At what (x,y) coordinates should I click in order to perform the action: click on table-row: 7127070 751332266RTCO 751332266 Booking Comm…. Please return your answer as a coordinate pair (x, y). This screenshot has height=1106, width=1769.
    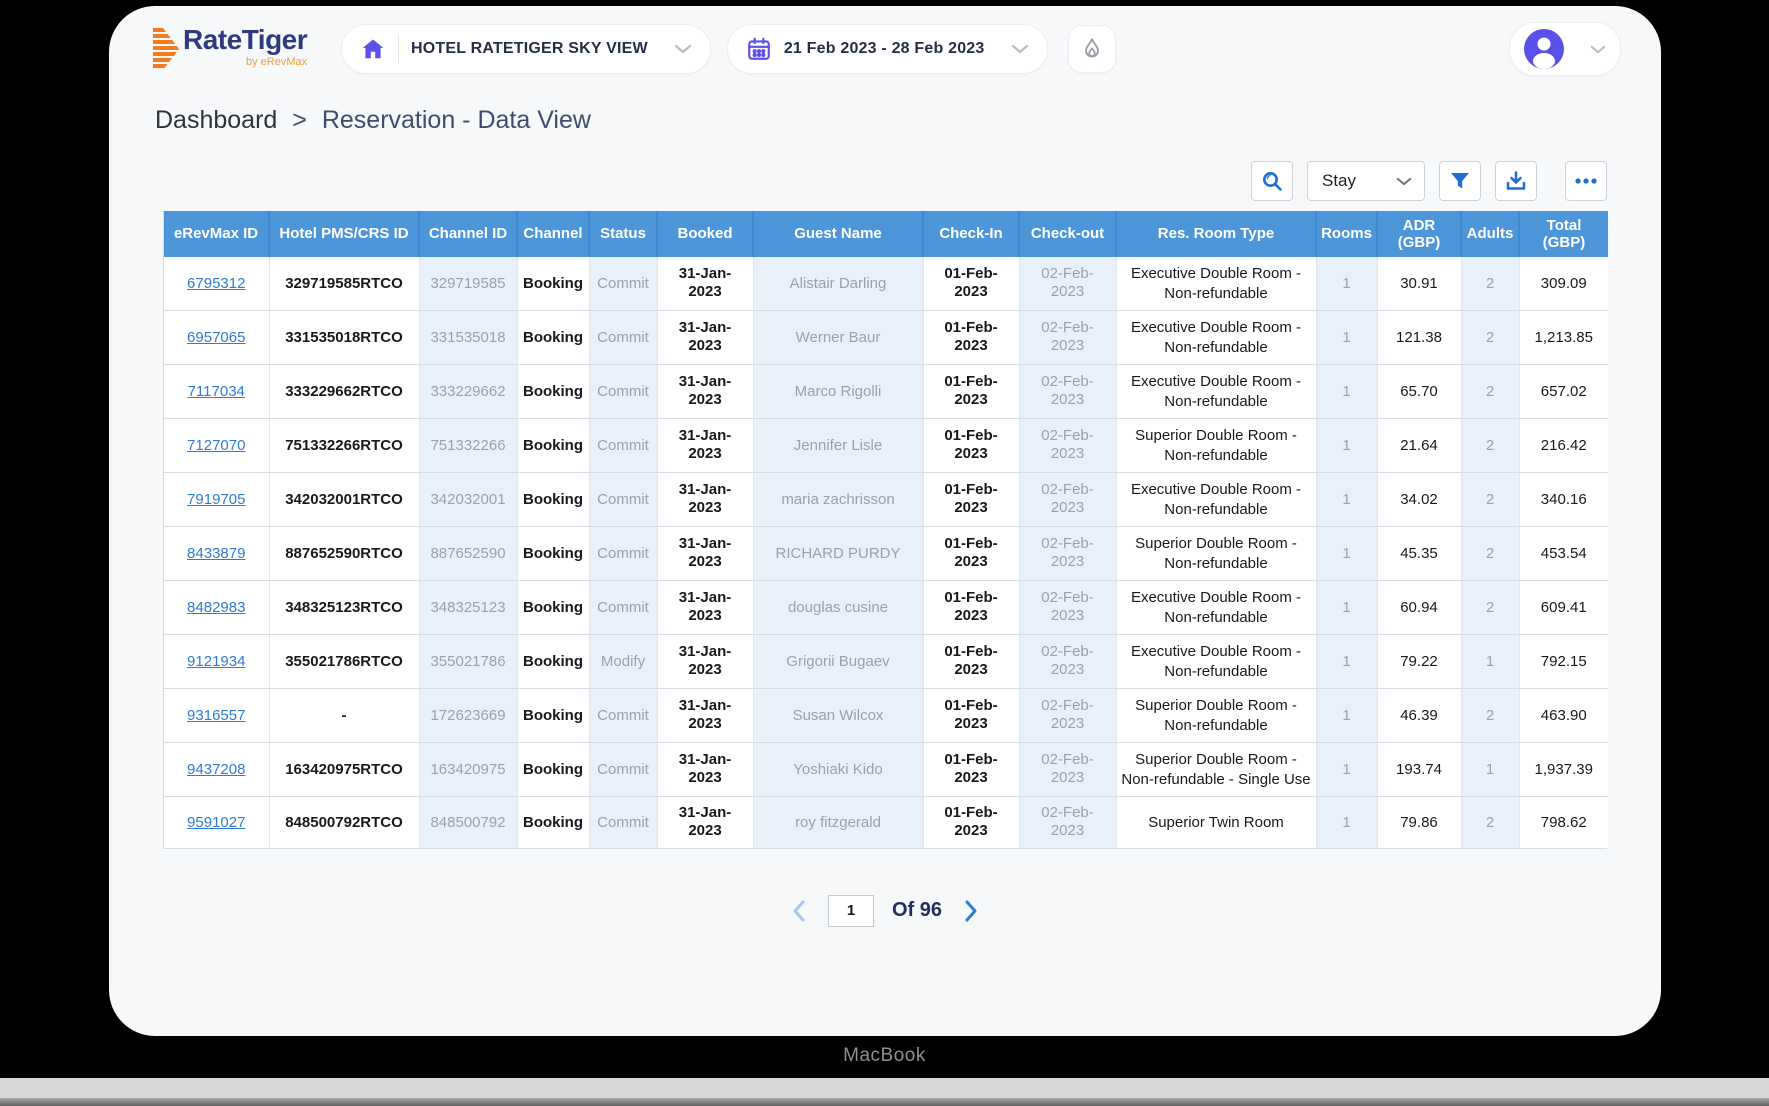
    Looking at the image, I should click on (886, 445).